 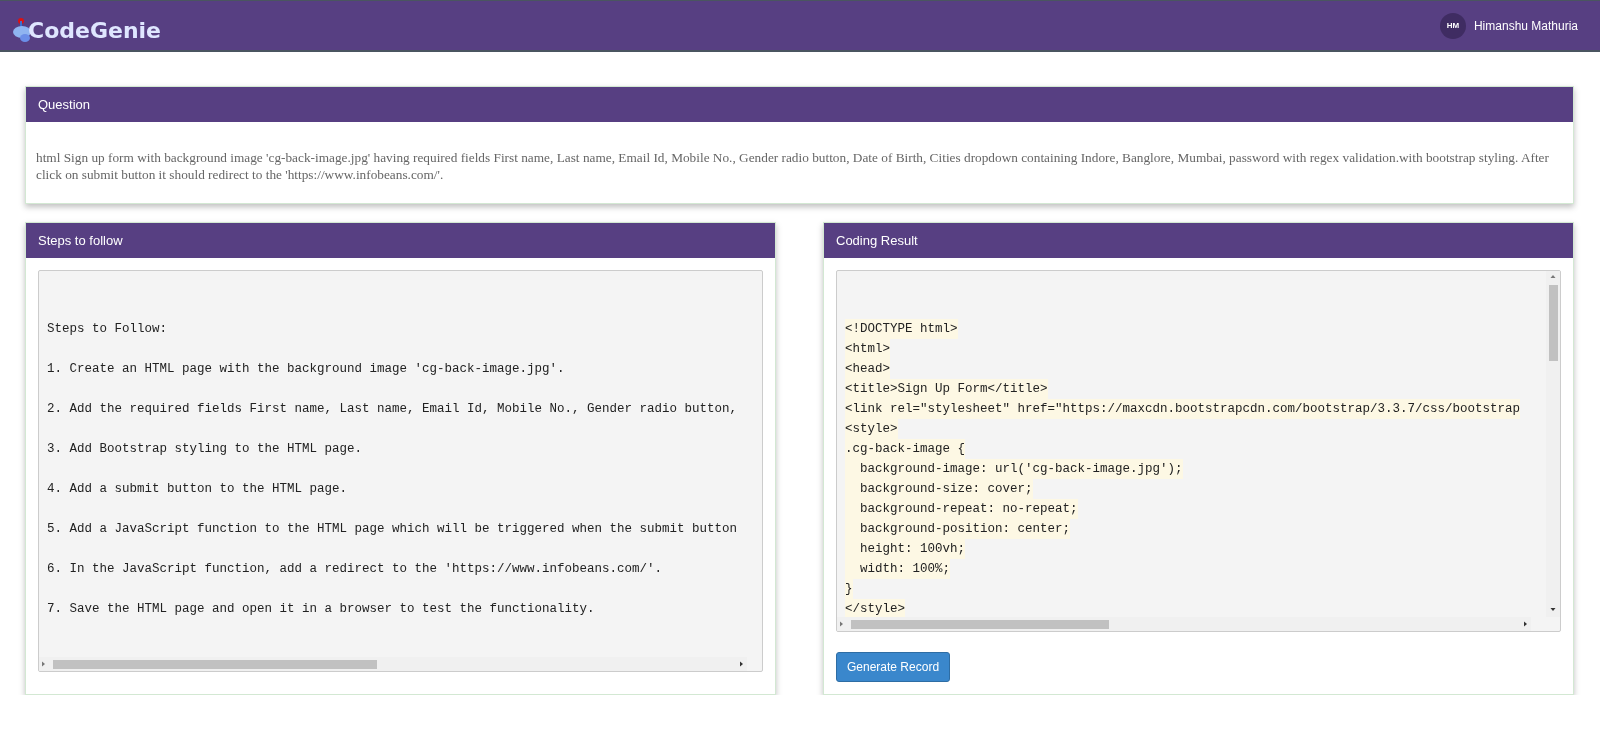 I want to click on user-name: Himanshu Mathuria, so click(x=1525, y=25).